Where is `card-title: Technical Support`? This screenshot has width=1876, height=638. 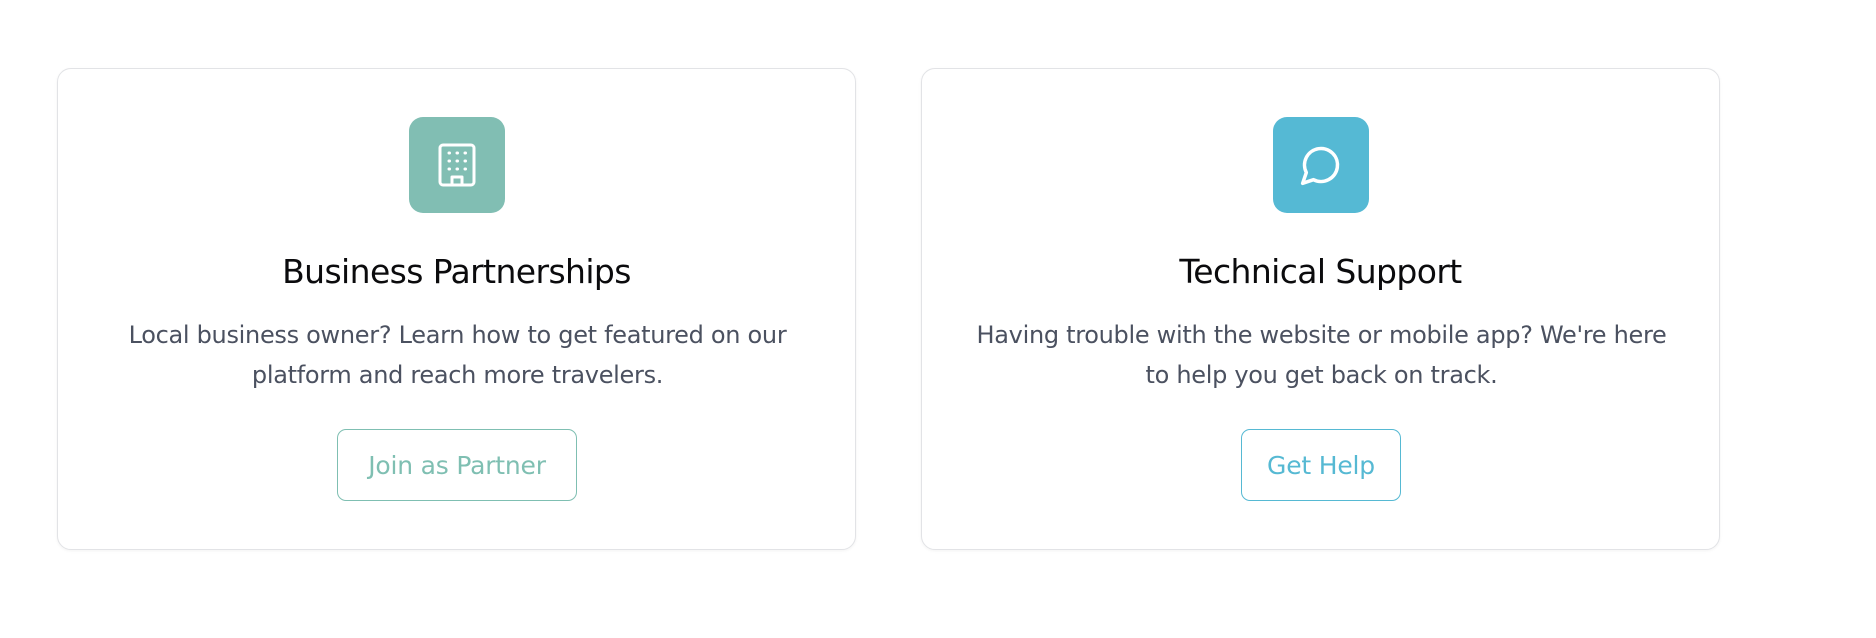
card-title: Technical Support is located at coordinates (1320, 271).